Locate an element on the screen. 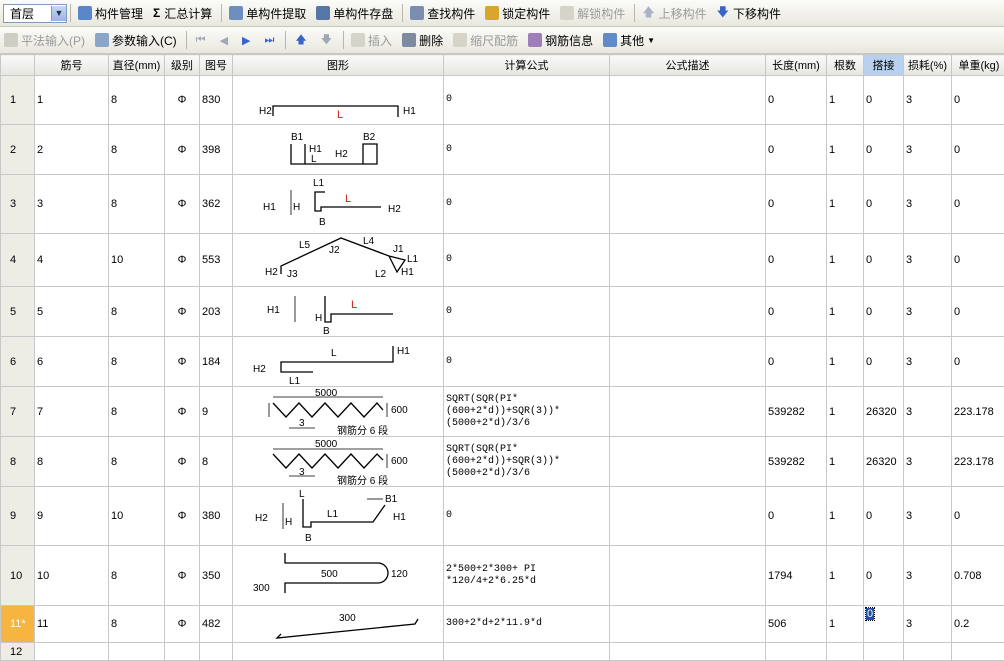 This screenshot has width=1004, height=661. bar-no-cell: 11 is located at coordinates (72, 624).